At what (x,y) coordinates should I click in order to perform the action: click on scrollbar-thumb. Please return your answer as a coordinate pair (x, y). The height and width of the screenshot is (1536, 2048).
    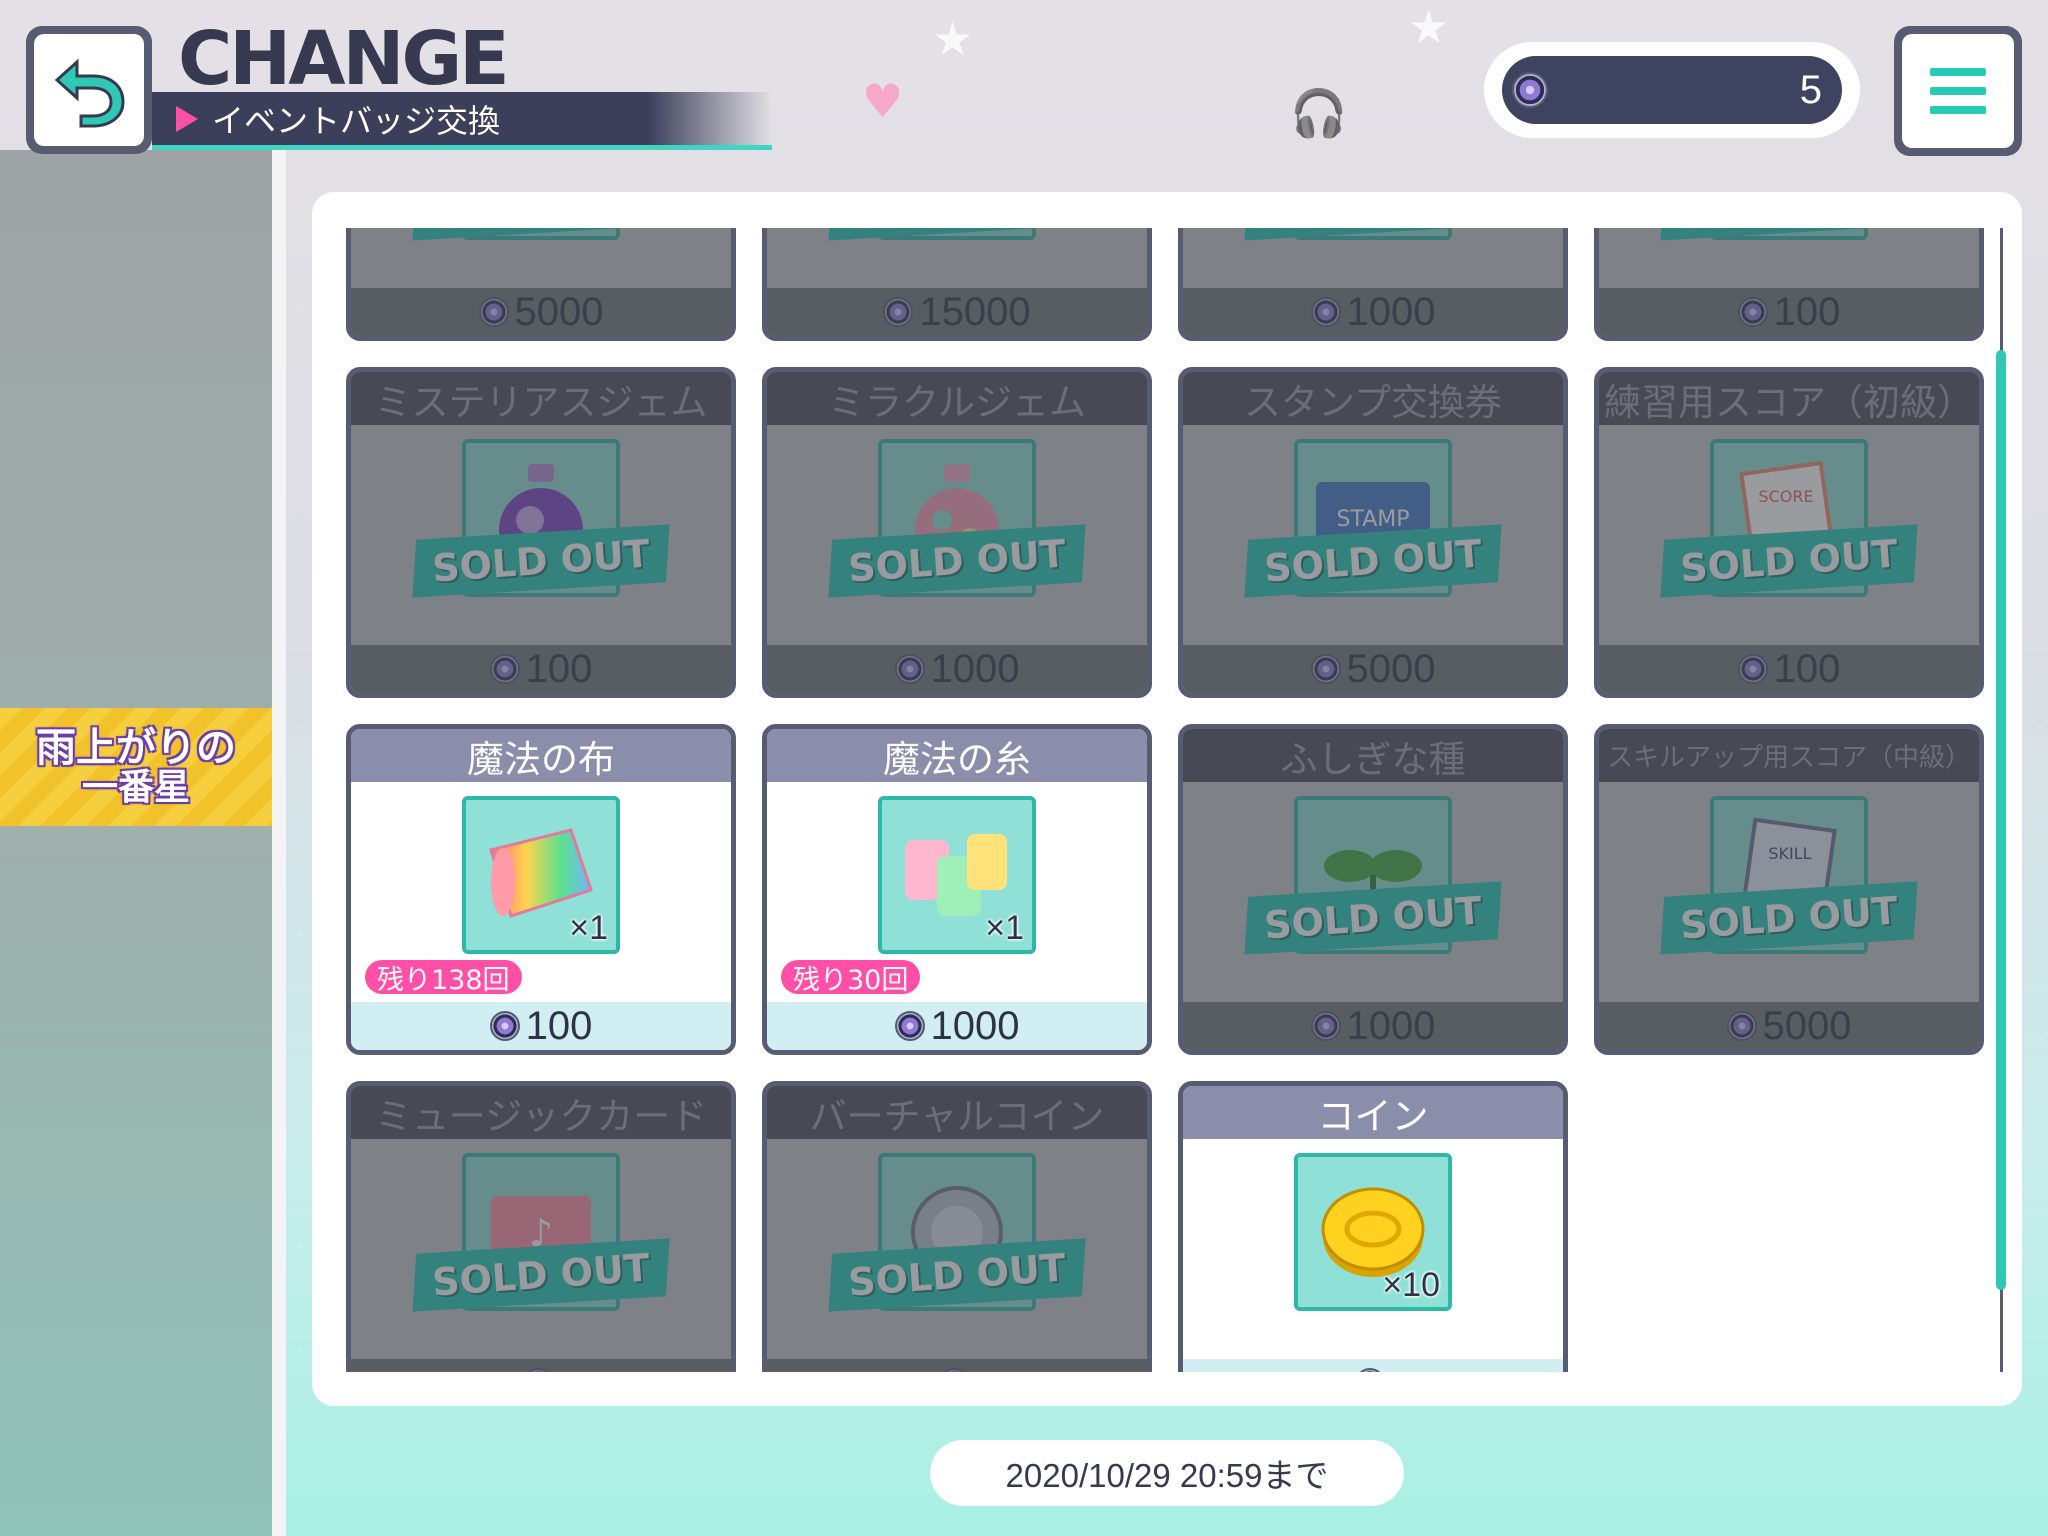
    Looking at the image, I should click on (2001, 820).